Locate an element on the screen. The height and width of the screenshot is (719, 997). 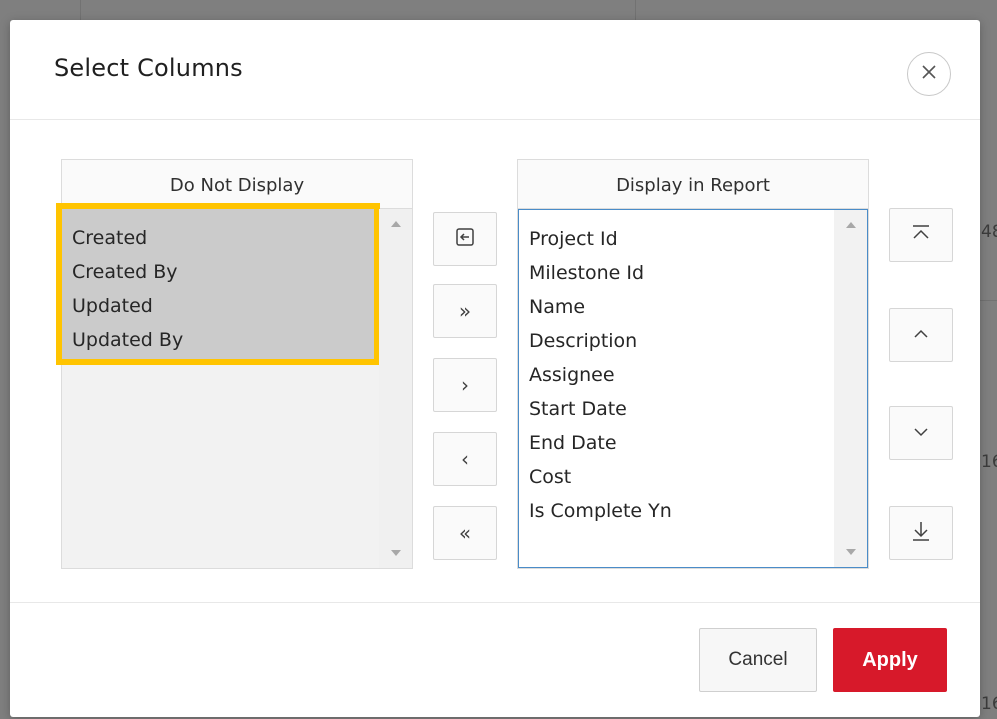
list-item: Updated By is located at coordinates (127, 340).